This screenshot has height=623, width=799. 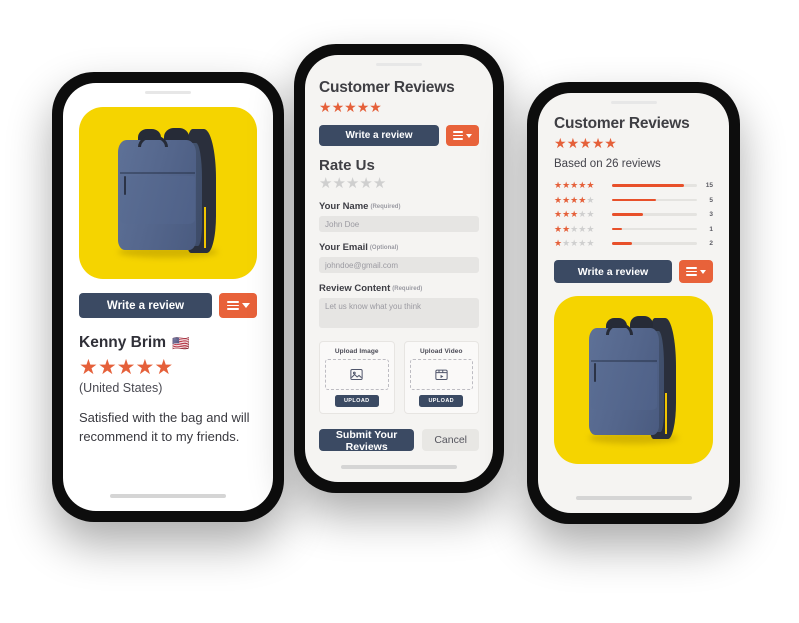 I want to click on product-image-right, so click(x=633, y=380).